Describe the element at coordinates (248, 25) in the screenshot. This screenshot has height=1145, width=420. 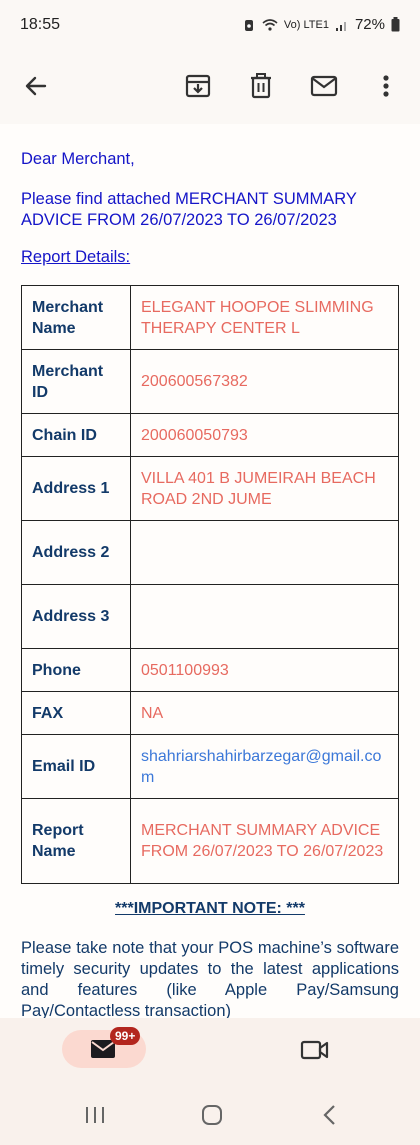
I see `alarm-icon` at that location.